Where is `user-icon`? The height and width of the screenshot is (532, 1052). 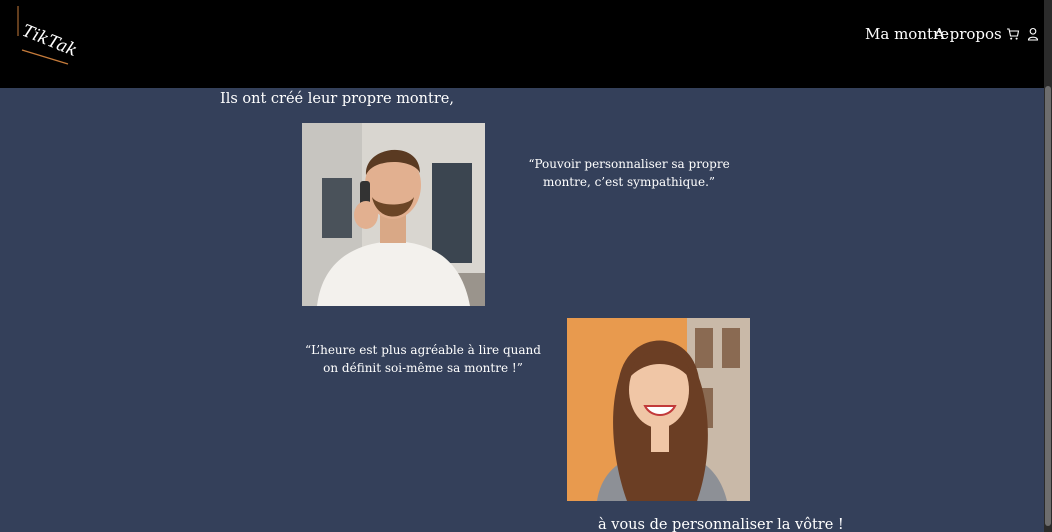 user-icon is located at coordinates (1033, 33).